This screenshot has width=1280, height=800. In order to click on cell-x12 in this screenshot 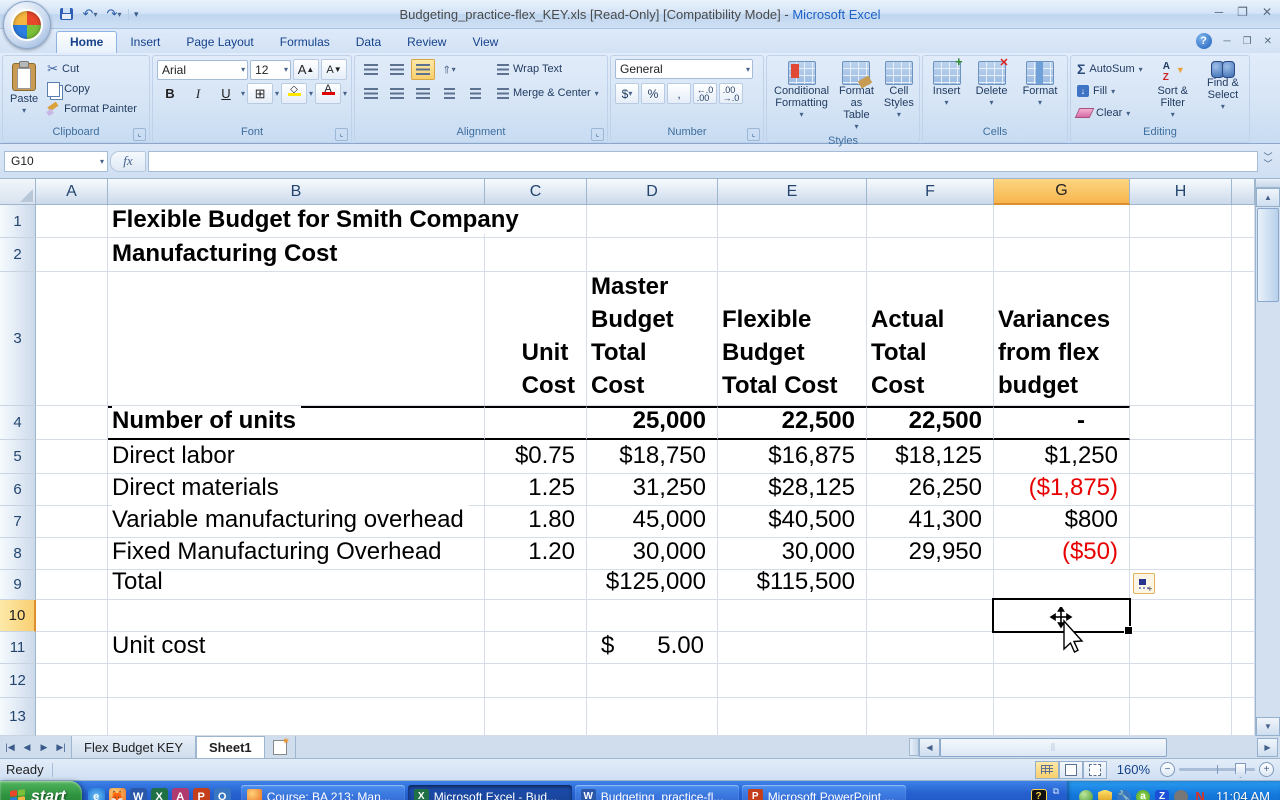, I will do `click(1243, 681)`.